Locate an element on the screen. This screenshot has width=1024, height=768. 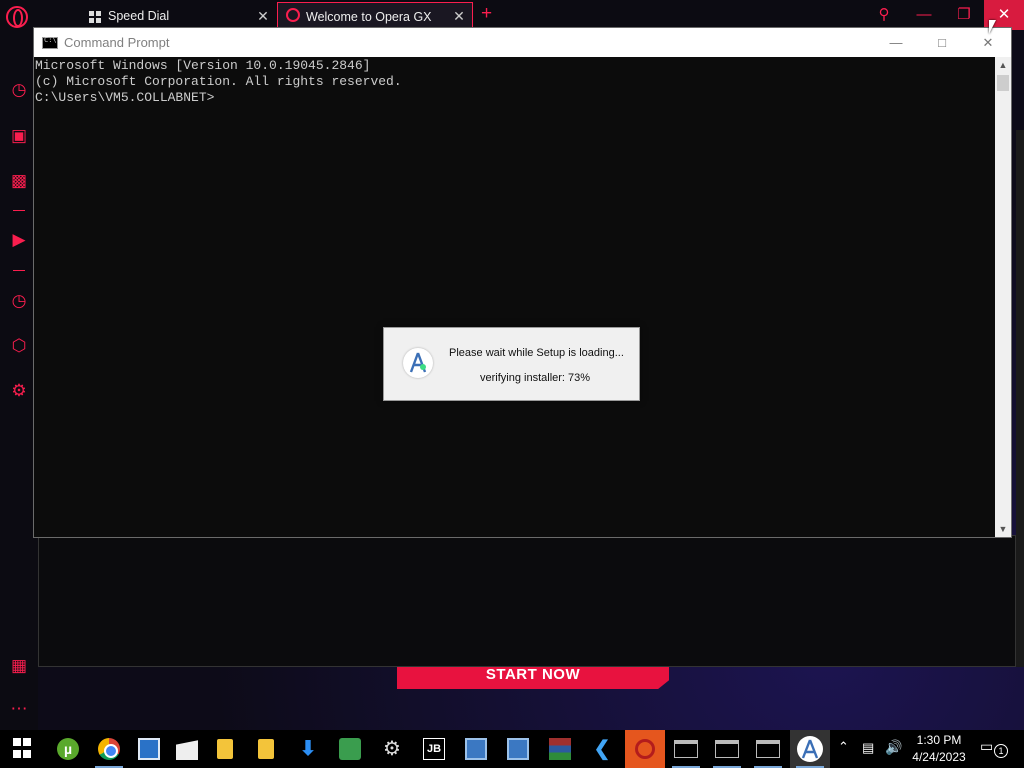
clock-date: 4/24/2023 is located at coordinates (939, 757).